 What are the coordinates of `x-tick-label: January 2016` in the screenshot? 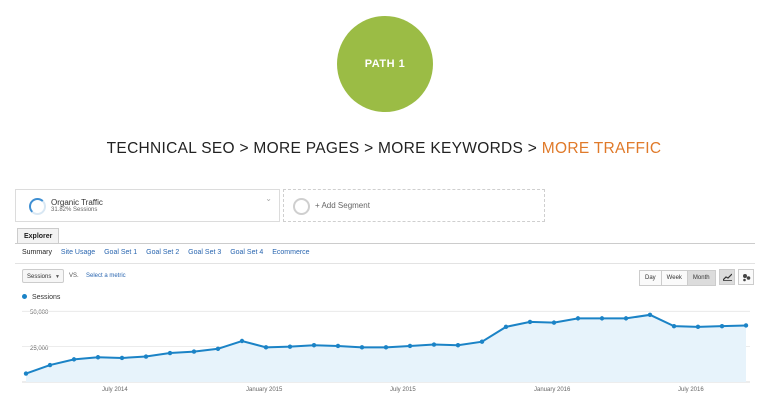 It's located at (552, 390).